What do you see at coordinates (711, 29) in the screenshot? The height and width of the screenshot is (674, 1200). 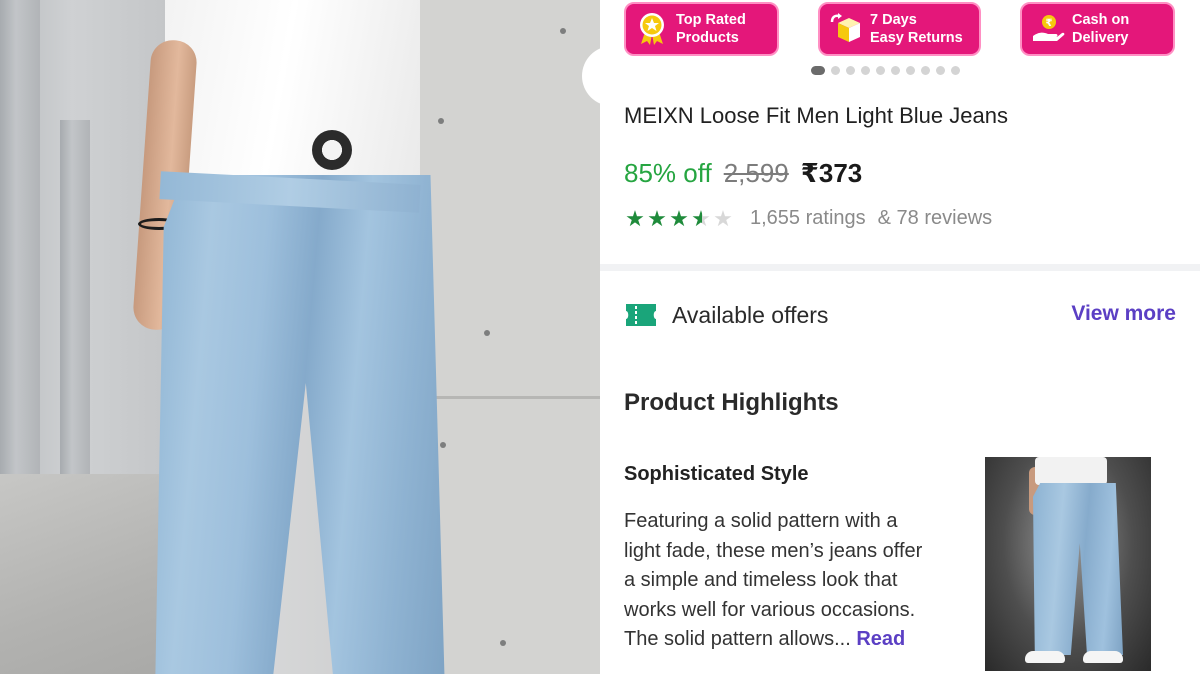 I see `badge-label: Top Rated Products` at bounding box center [711, 29].